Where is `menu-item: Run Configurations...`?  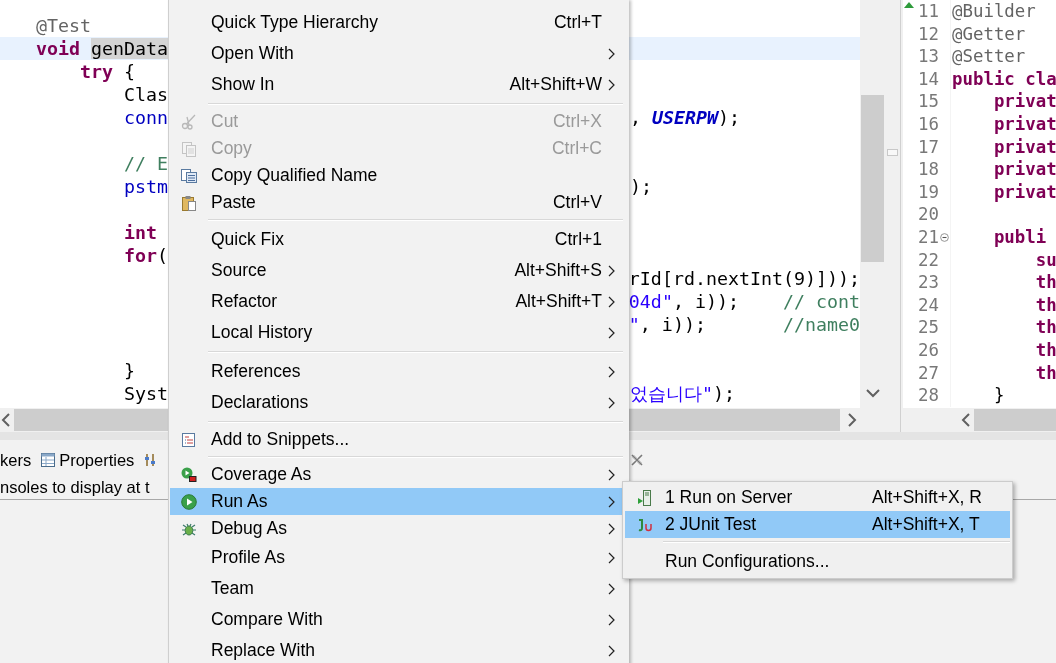 menu-item: Run Configurations... is located at coordinates (817, 561).